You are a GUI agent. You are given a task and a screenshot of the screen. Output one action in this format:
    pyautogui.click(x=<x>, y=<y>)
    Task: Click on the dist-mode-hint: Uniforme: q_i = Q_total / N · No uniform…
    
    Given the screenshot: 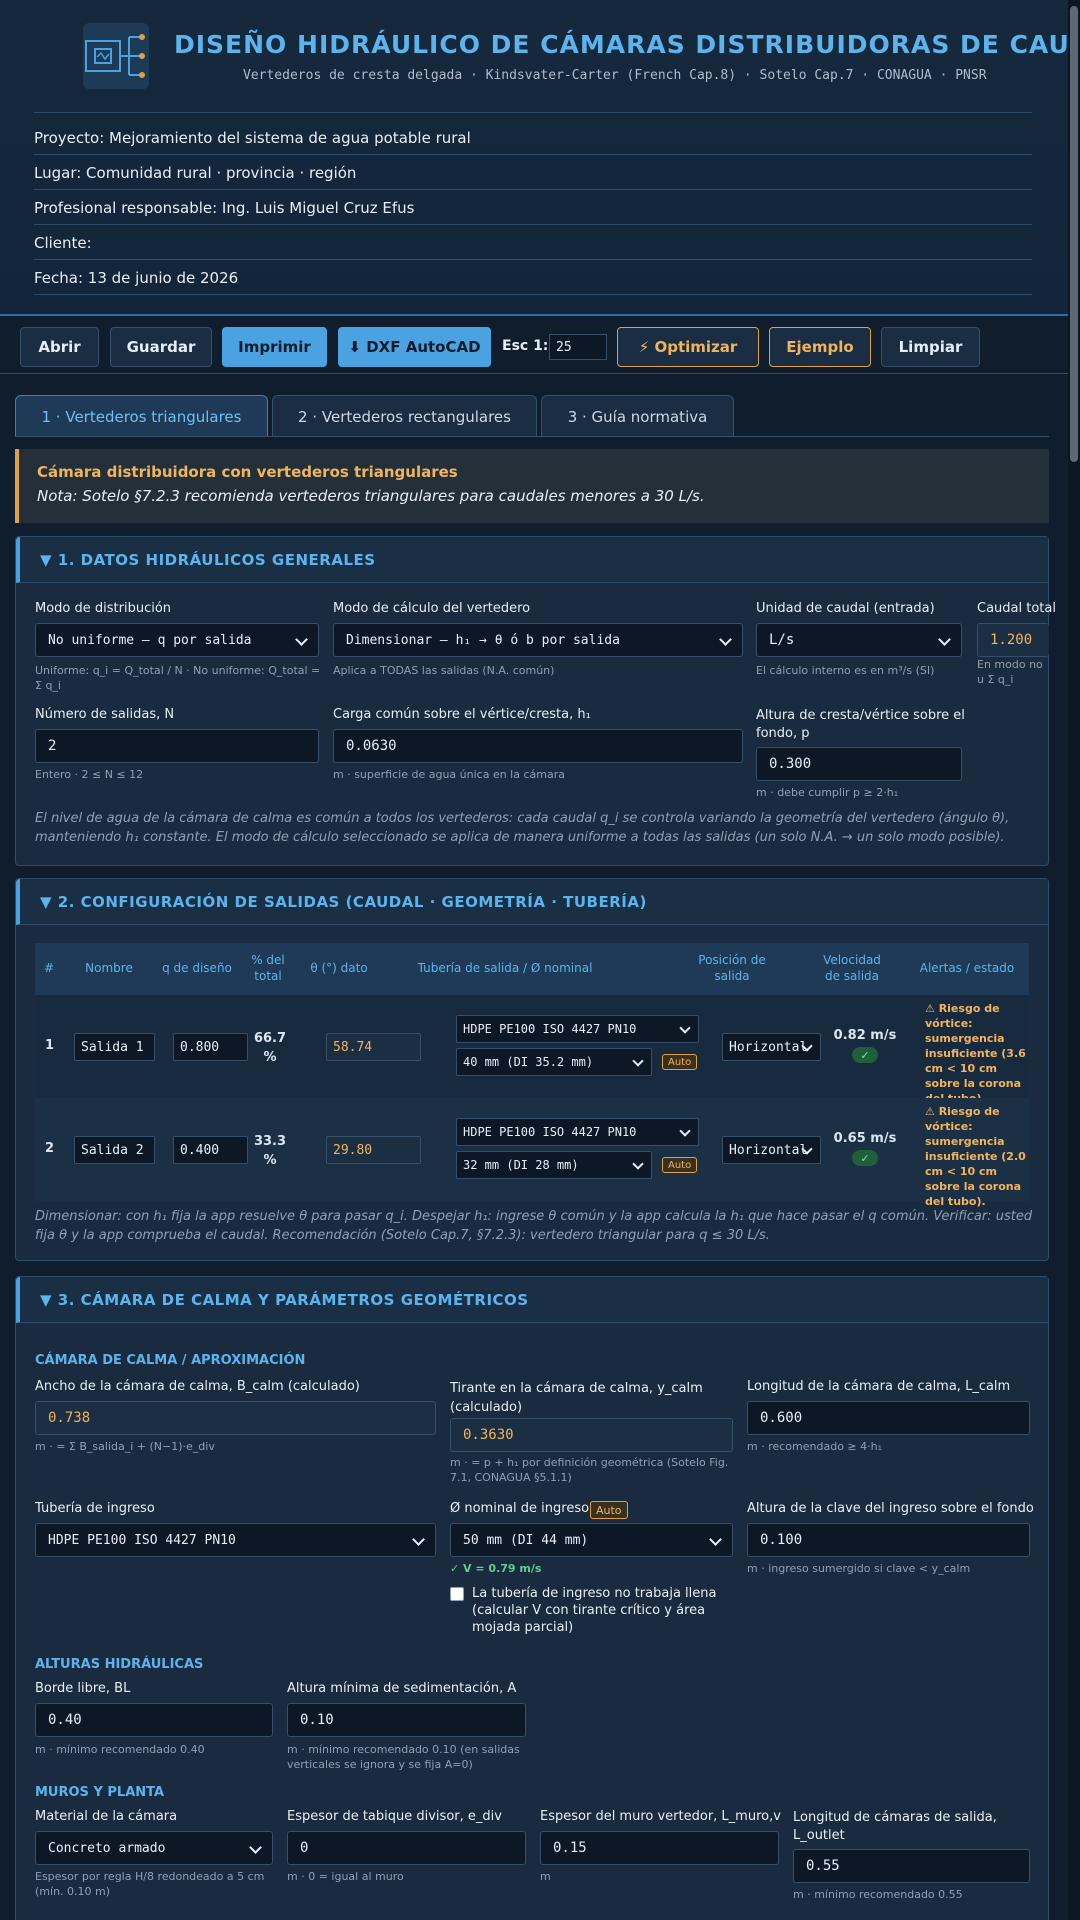 What is the action you would take?
    pyautogui.click(x=178, y=678)
    